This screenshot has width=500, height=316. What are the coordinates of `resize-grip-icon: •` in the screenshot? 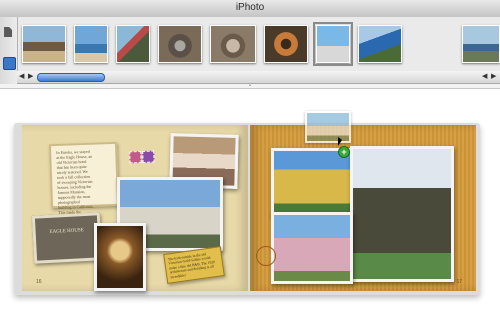 It's located at (250, 86).